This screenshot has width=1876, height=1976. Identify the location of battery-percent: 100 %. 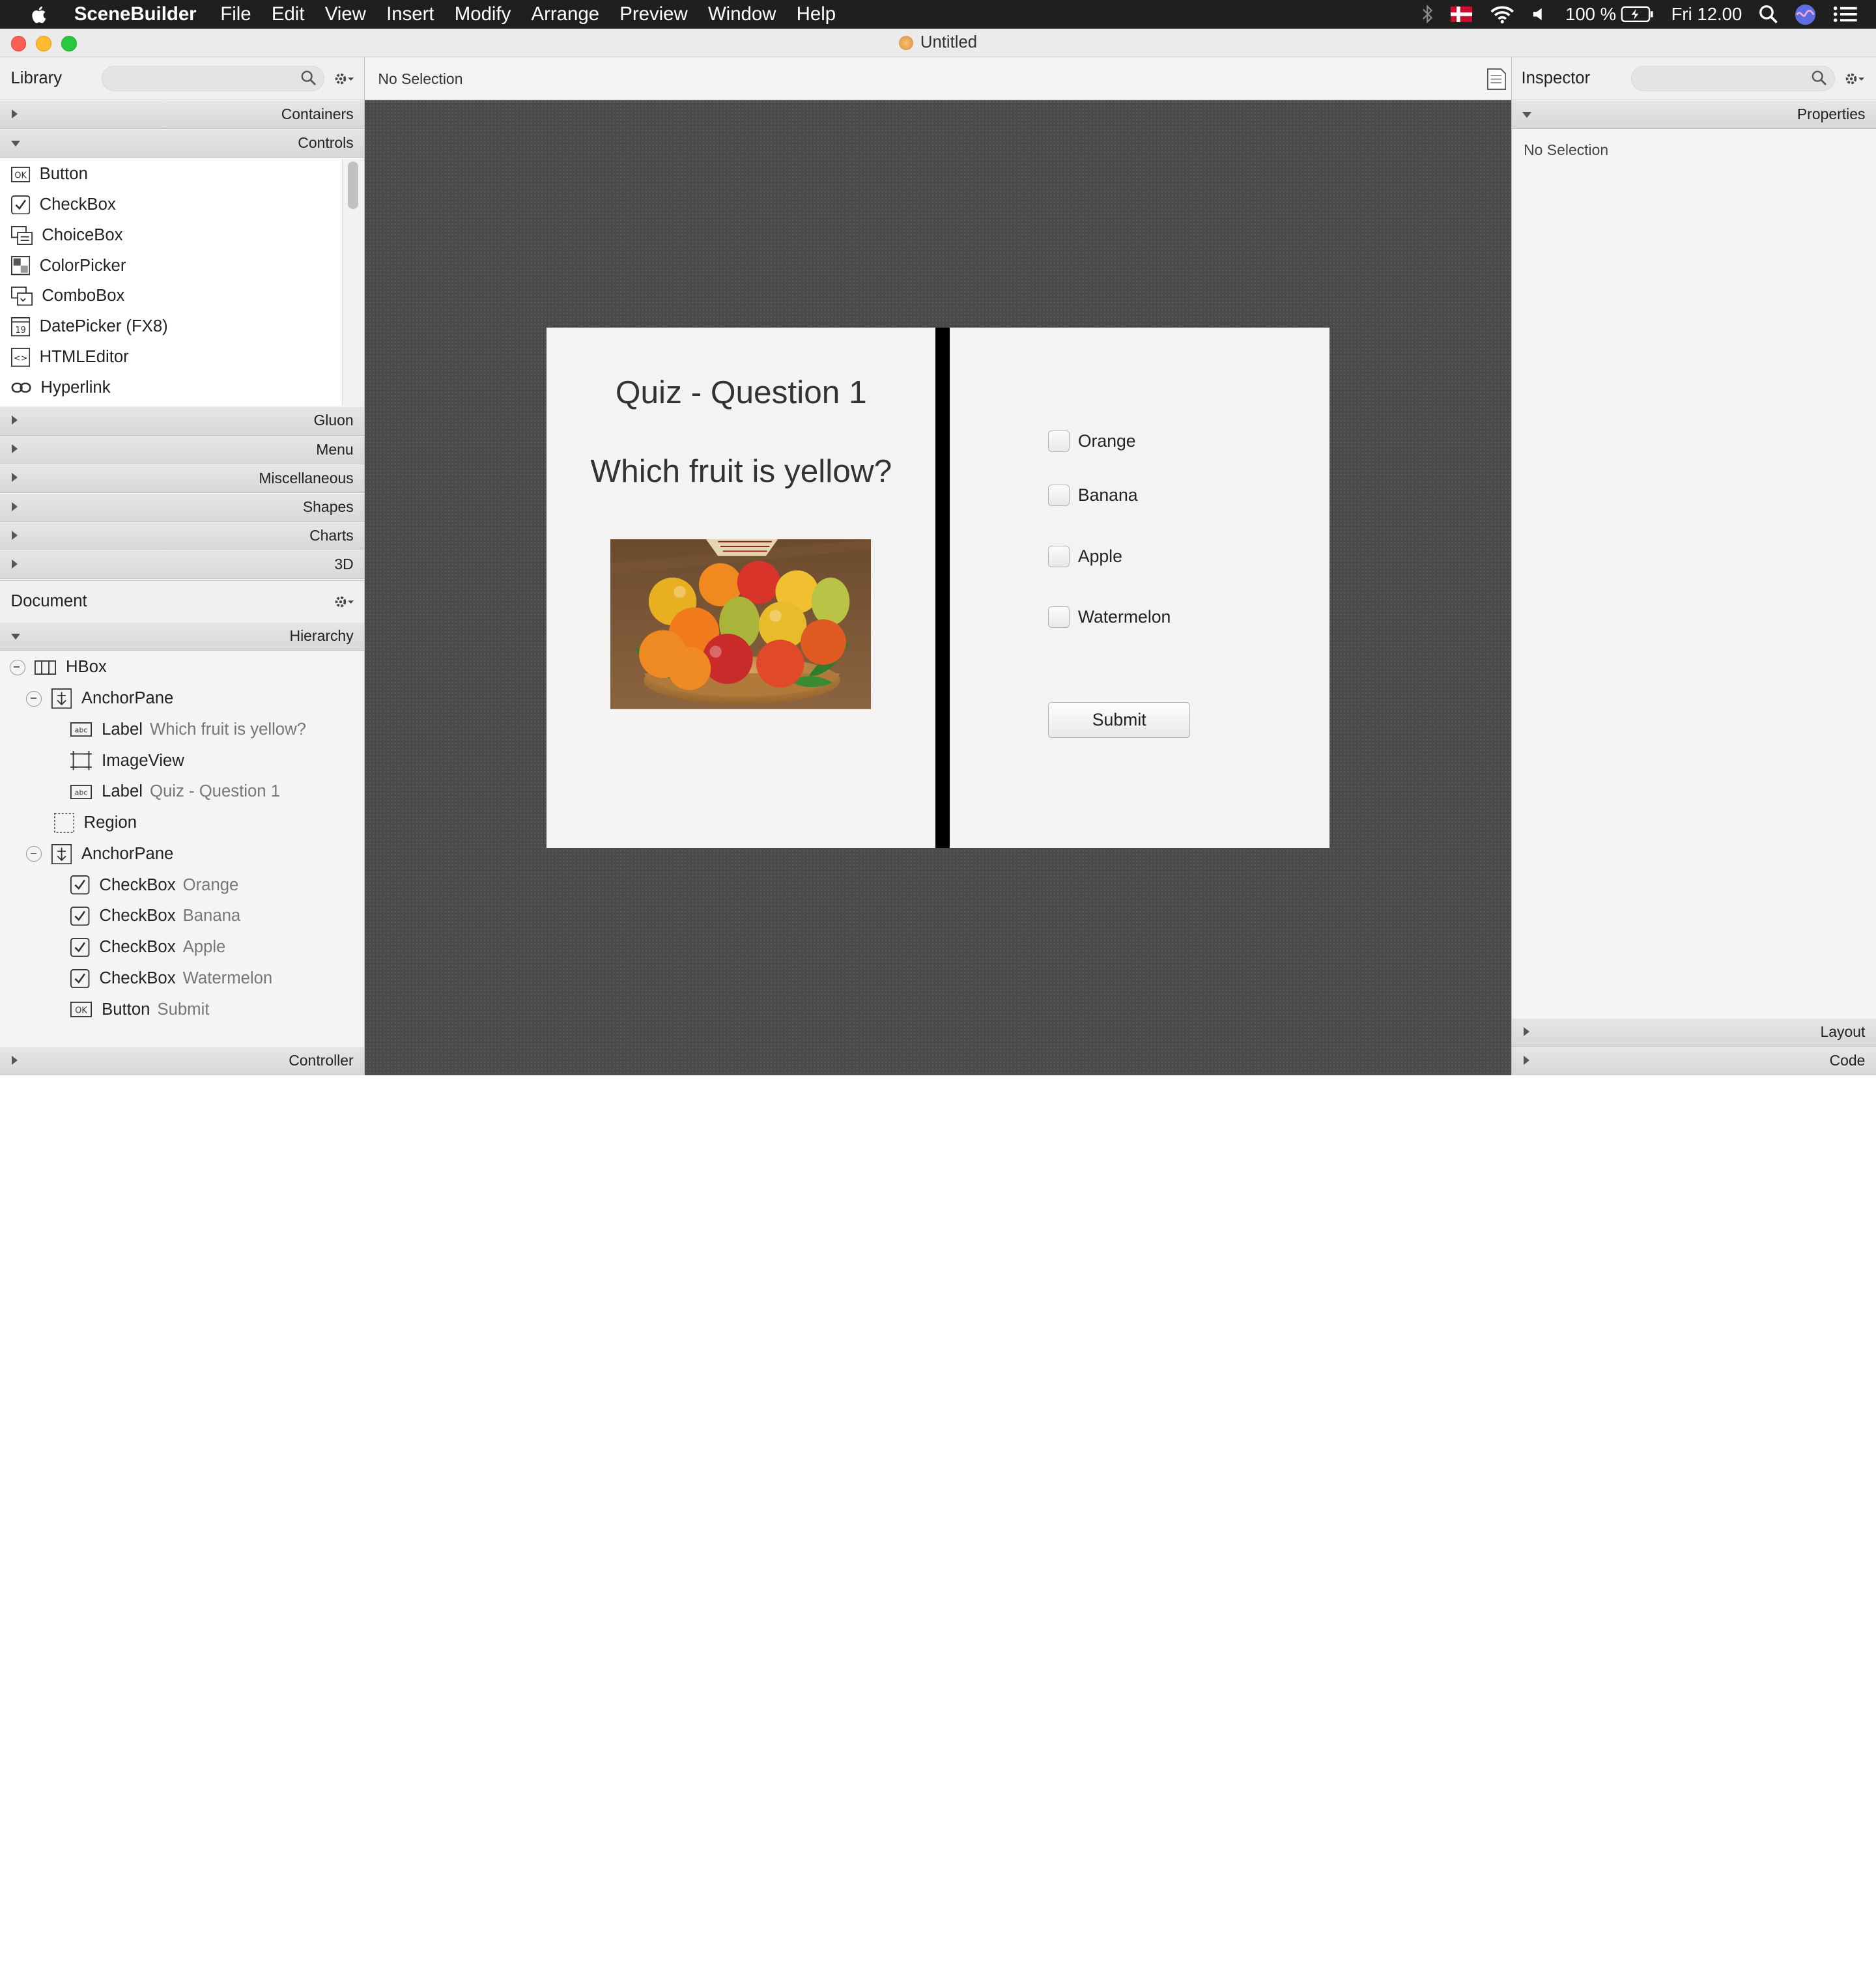
(1590, 14).